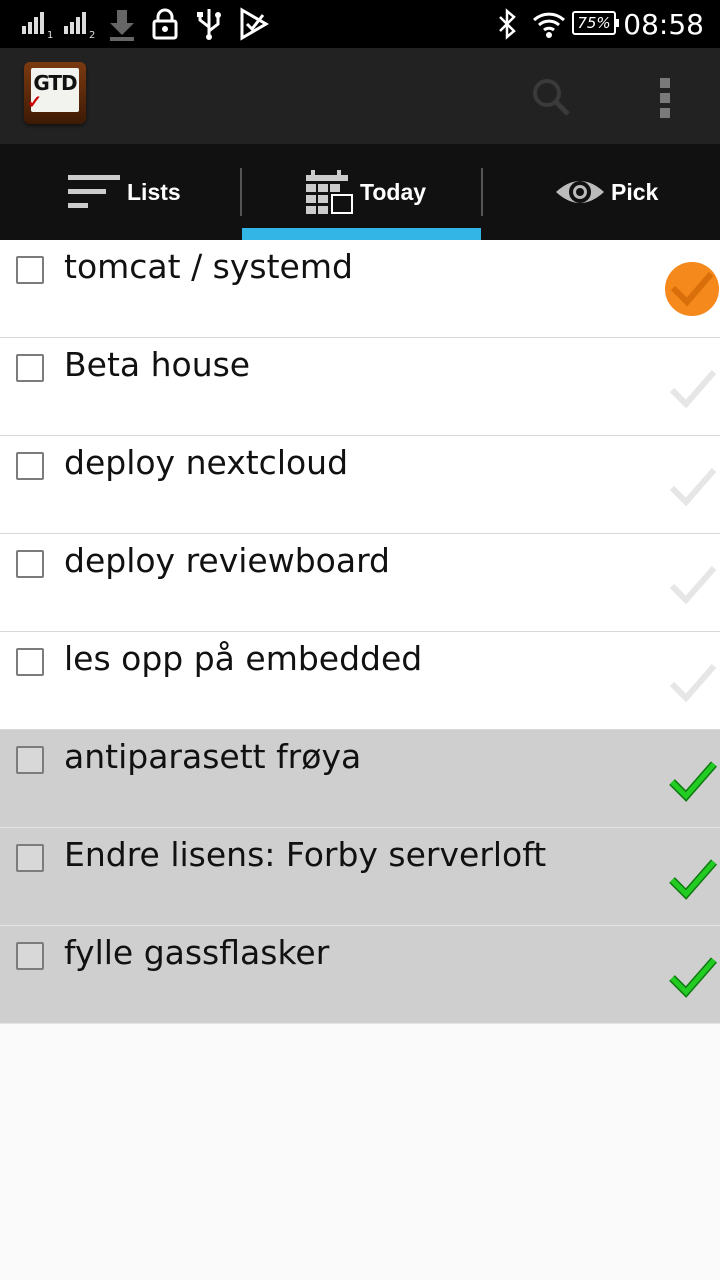 Image resolution: width=720 pixels, height=1280 pixels. Describe the element at coordinates (243, 658) in the screenshot. I see `task-title: les opp på embedded` at that location.